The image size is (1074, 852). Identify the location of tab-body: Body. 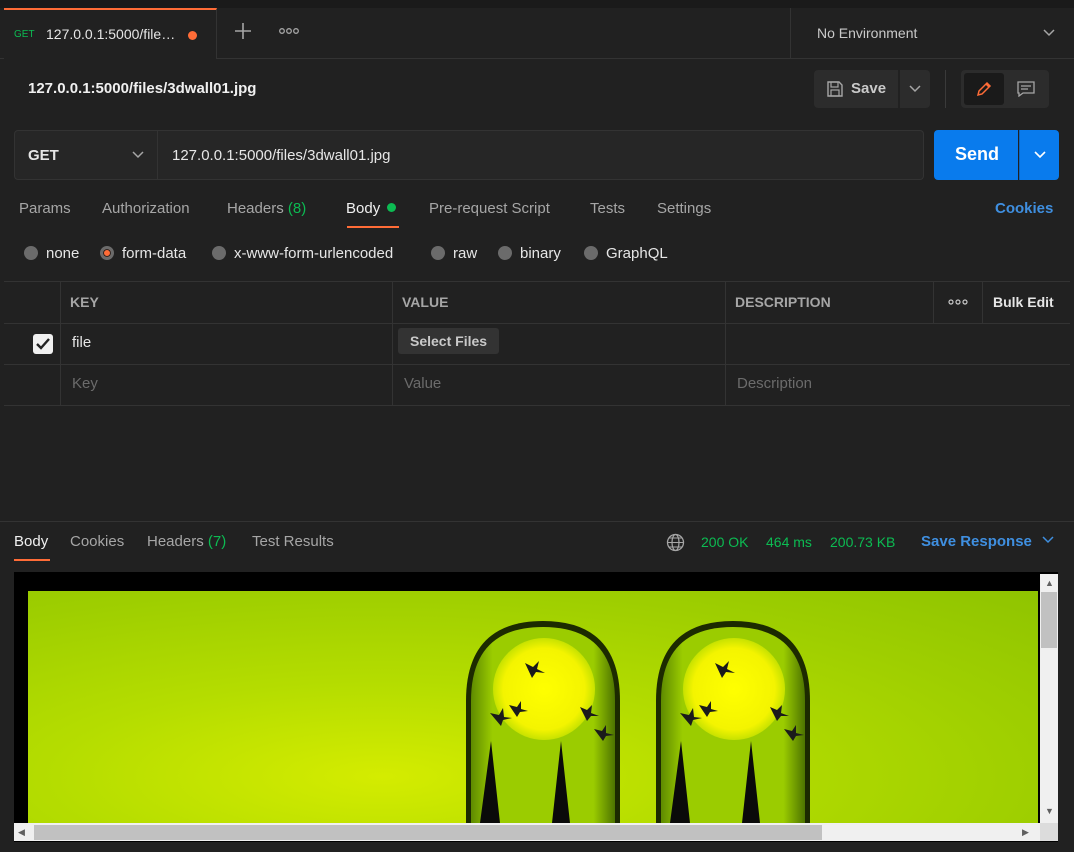
(371, 208).